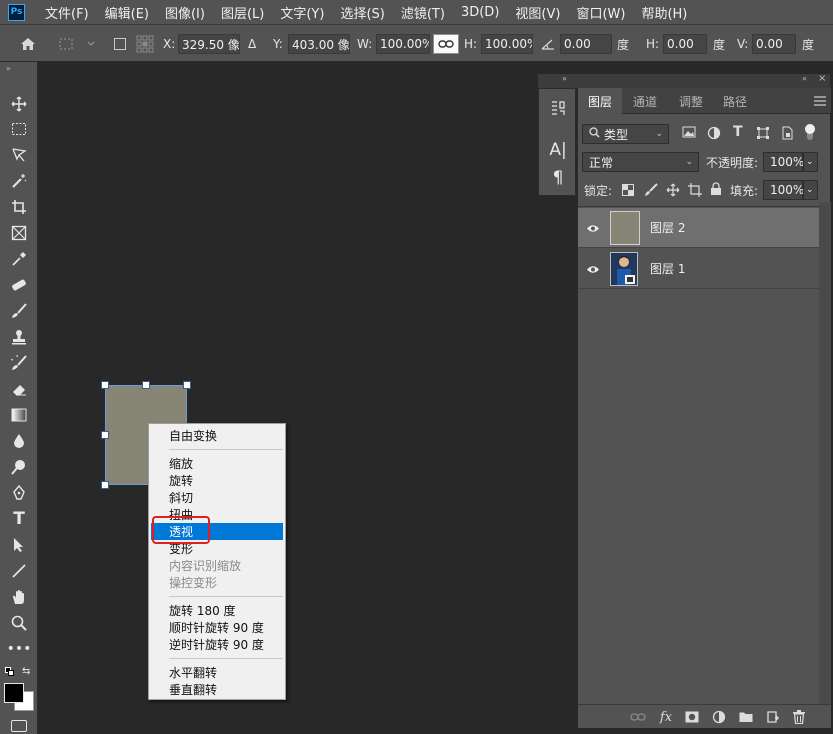 Image resolution: width=833 pixels, height=734 pixels. Describe the element at coordinates (651, 190) in the screenshot. I see `lock-image-pixels-icon` at that location.